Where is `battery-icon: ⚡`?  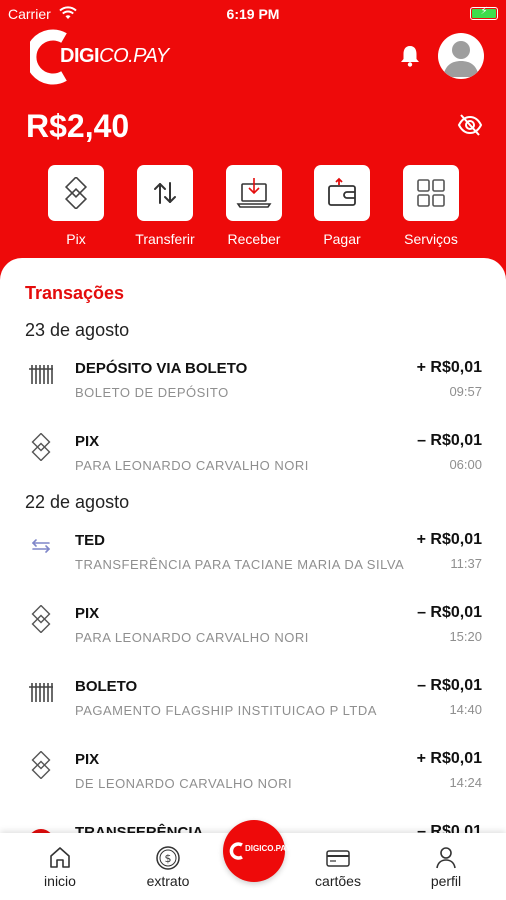
battery-icon: ⚡ is located at coordinates (484, 13).